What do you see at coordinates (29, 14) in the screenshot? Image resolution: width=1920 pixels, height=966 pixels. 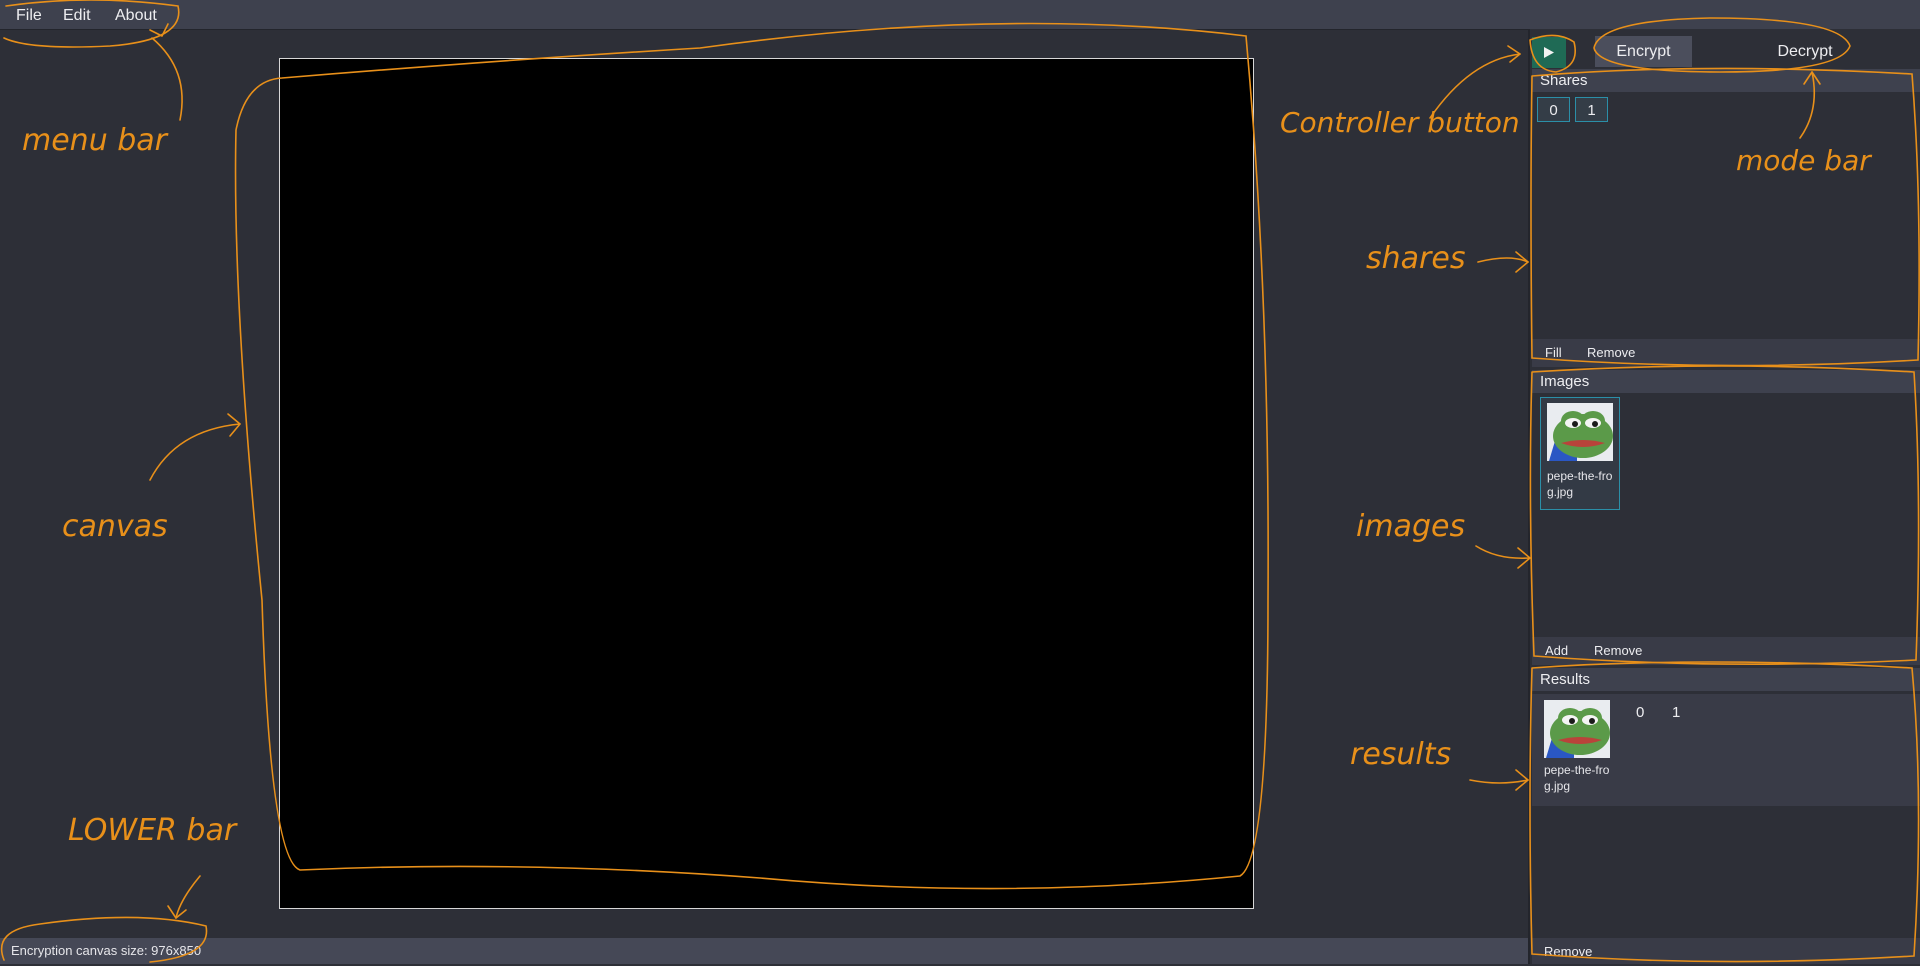 I see `menu-file: File` at bounding box center [29, 14].